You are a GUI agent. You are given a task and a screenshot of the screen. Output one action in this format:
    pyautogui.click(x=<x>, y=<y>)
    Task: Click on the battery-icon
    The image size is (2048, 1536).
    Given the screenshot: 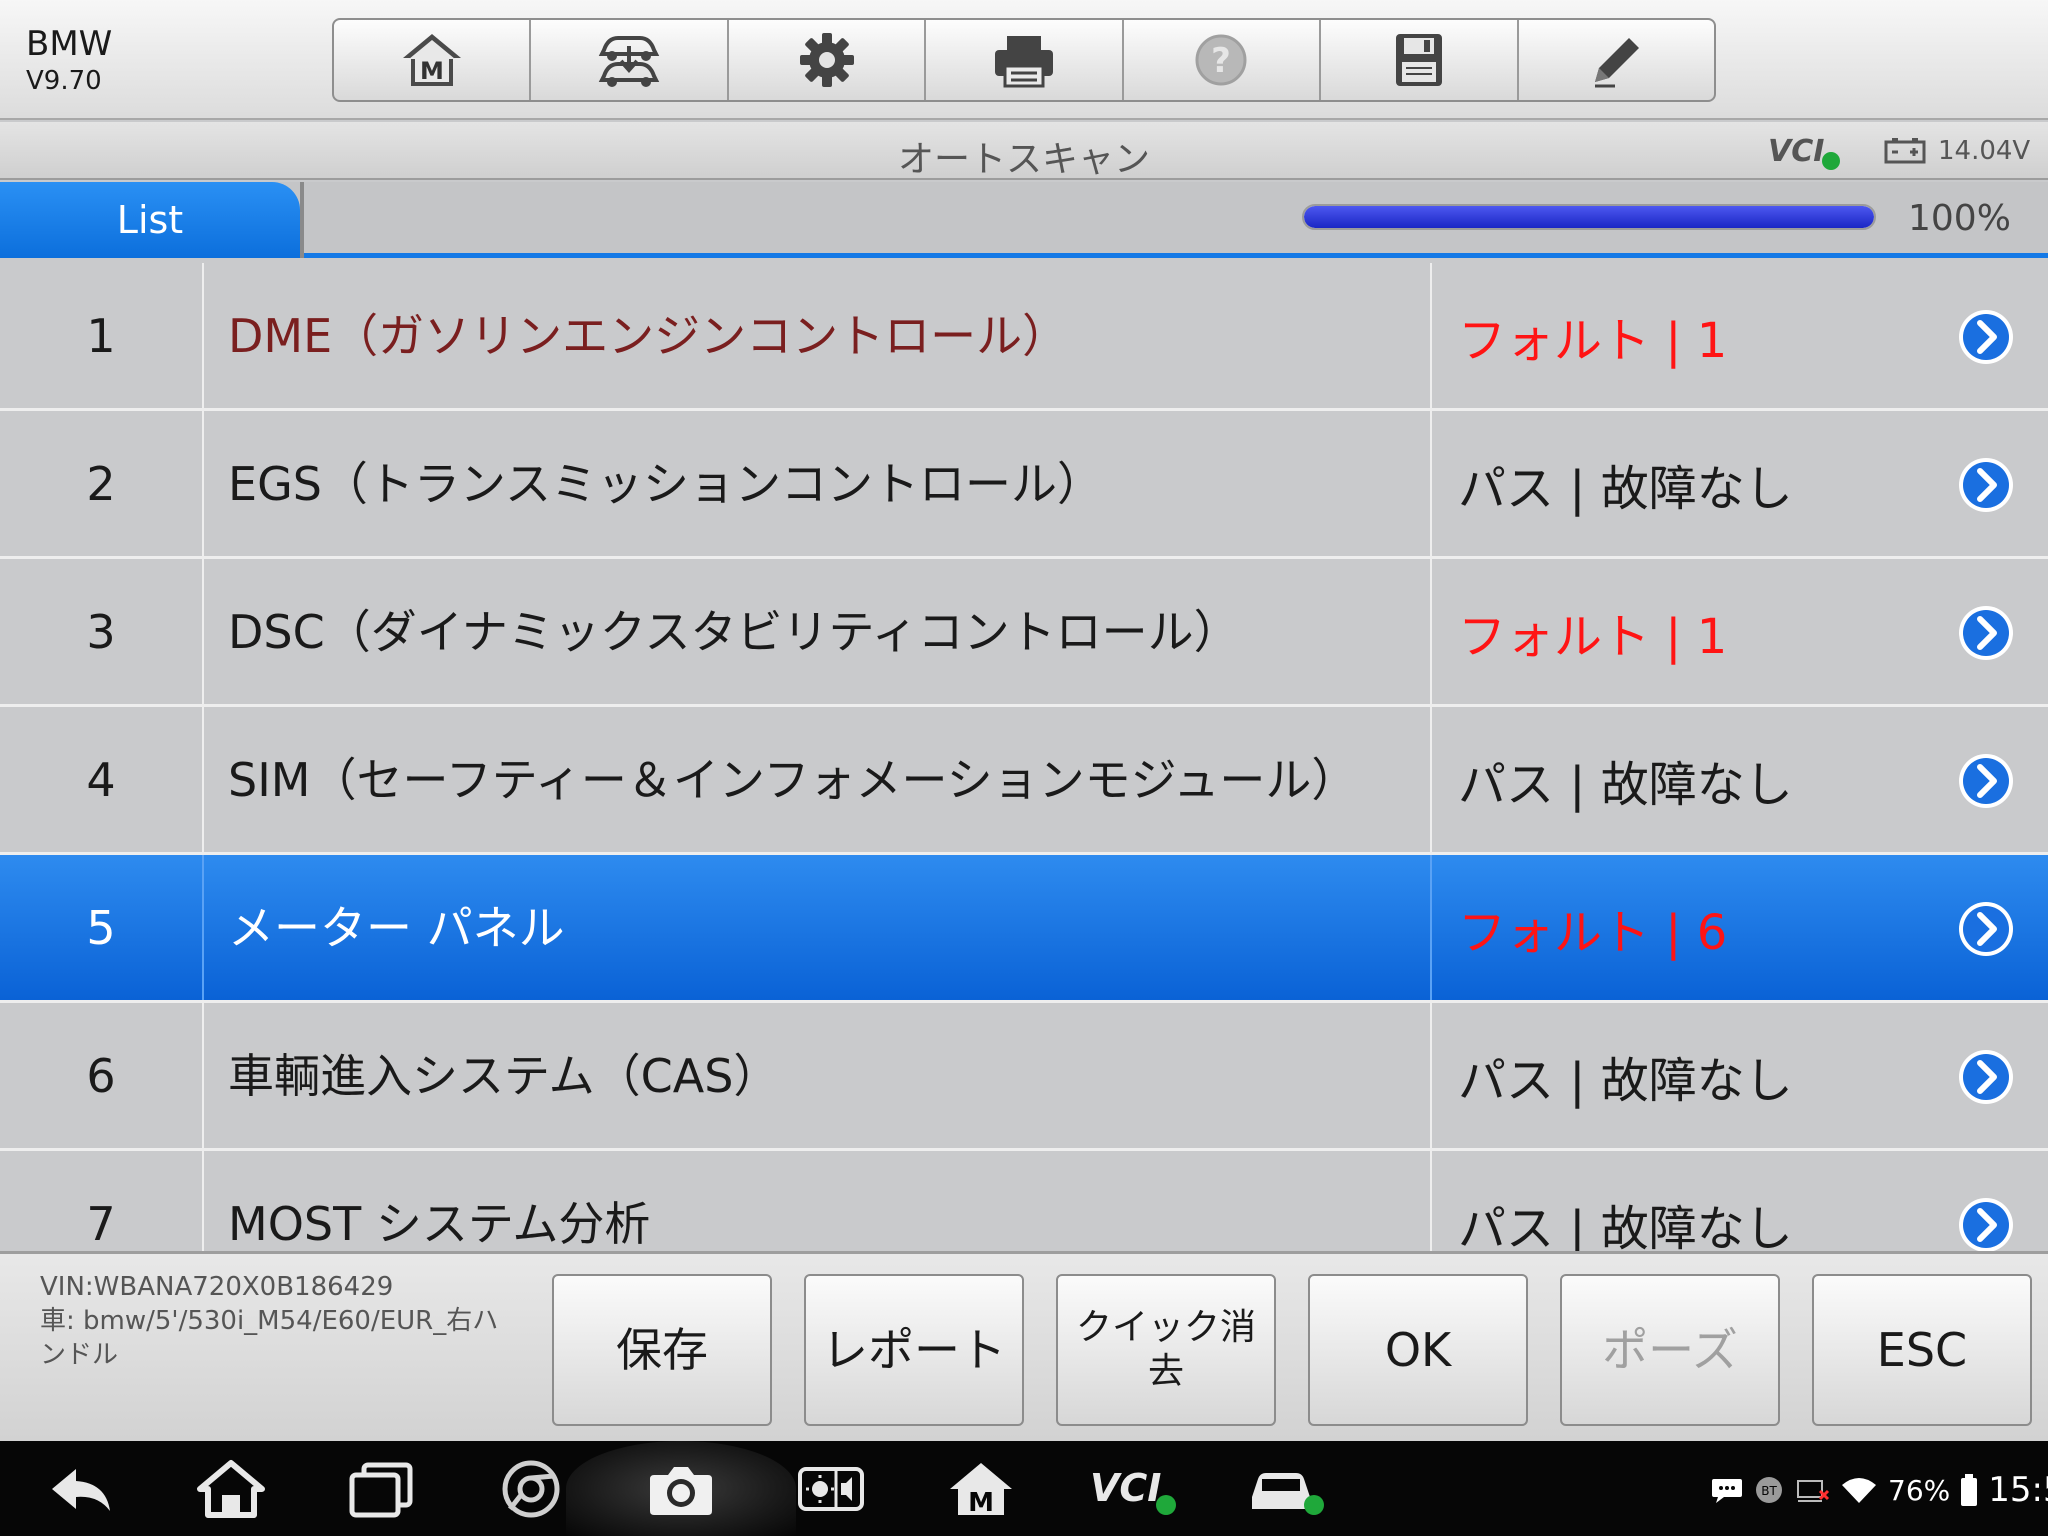 What is the action you would take?
    pyautogui.click(x=1969, y=1490)
    